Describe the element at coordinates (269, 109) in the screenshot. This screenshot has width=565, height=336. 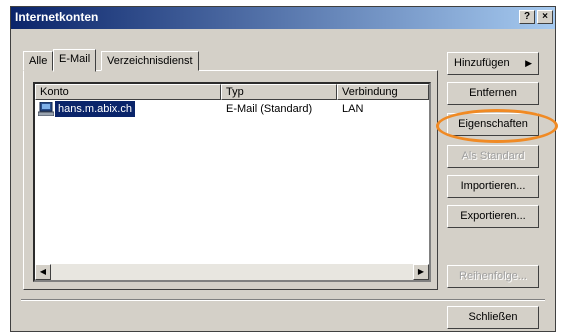
I see `account-type-cell: E-Mail (Standard)` at that location.